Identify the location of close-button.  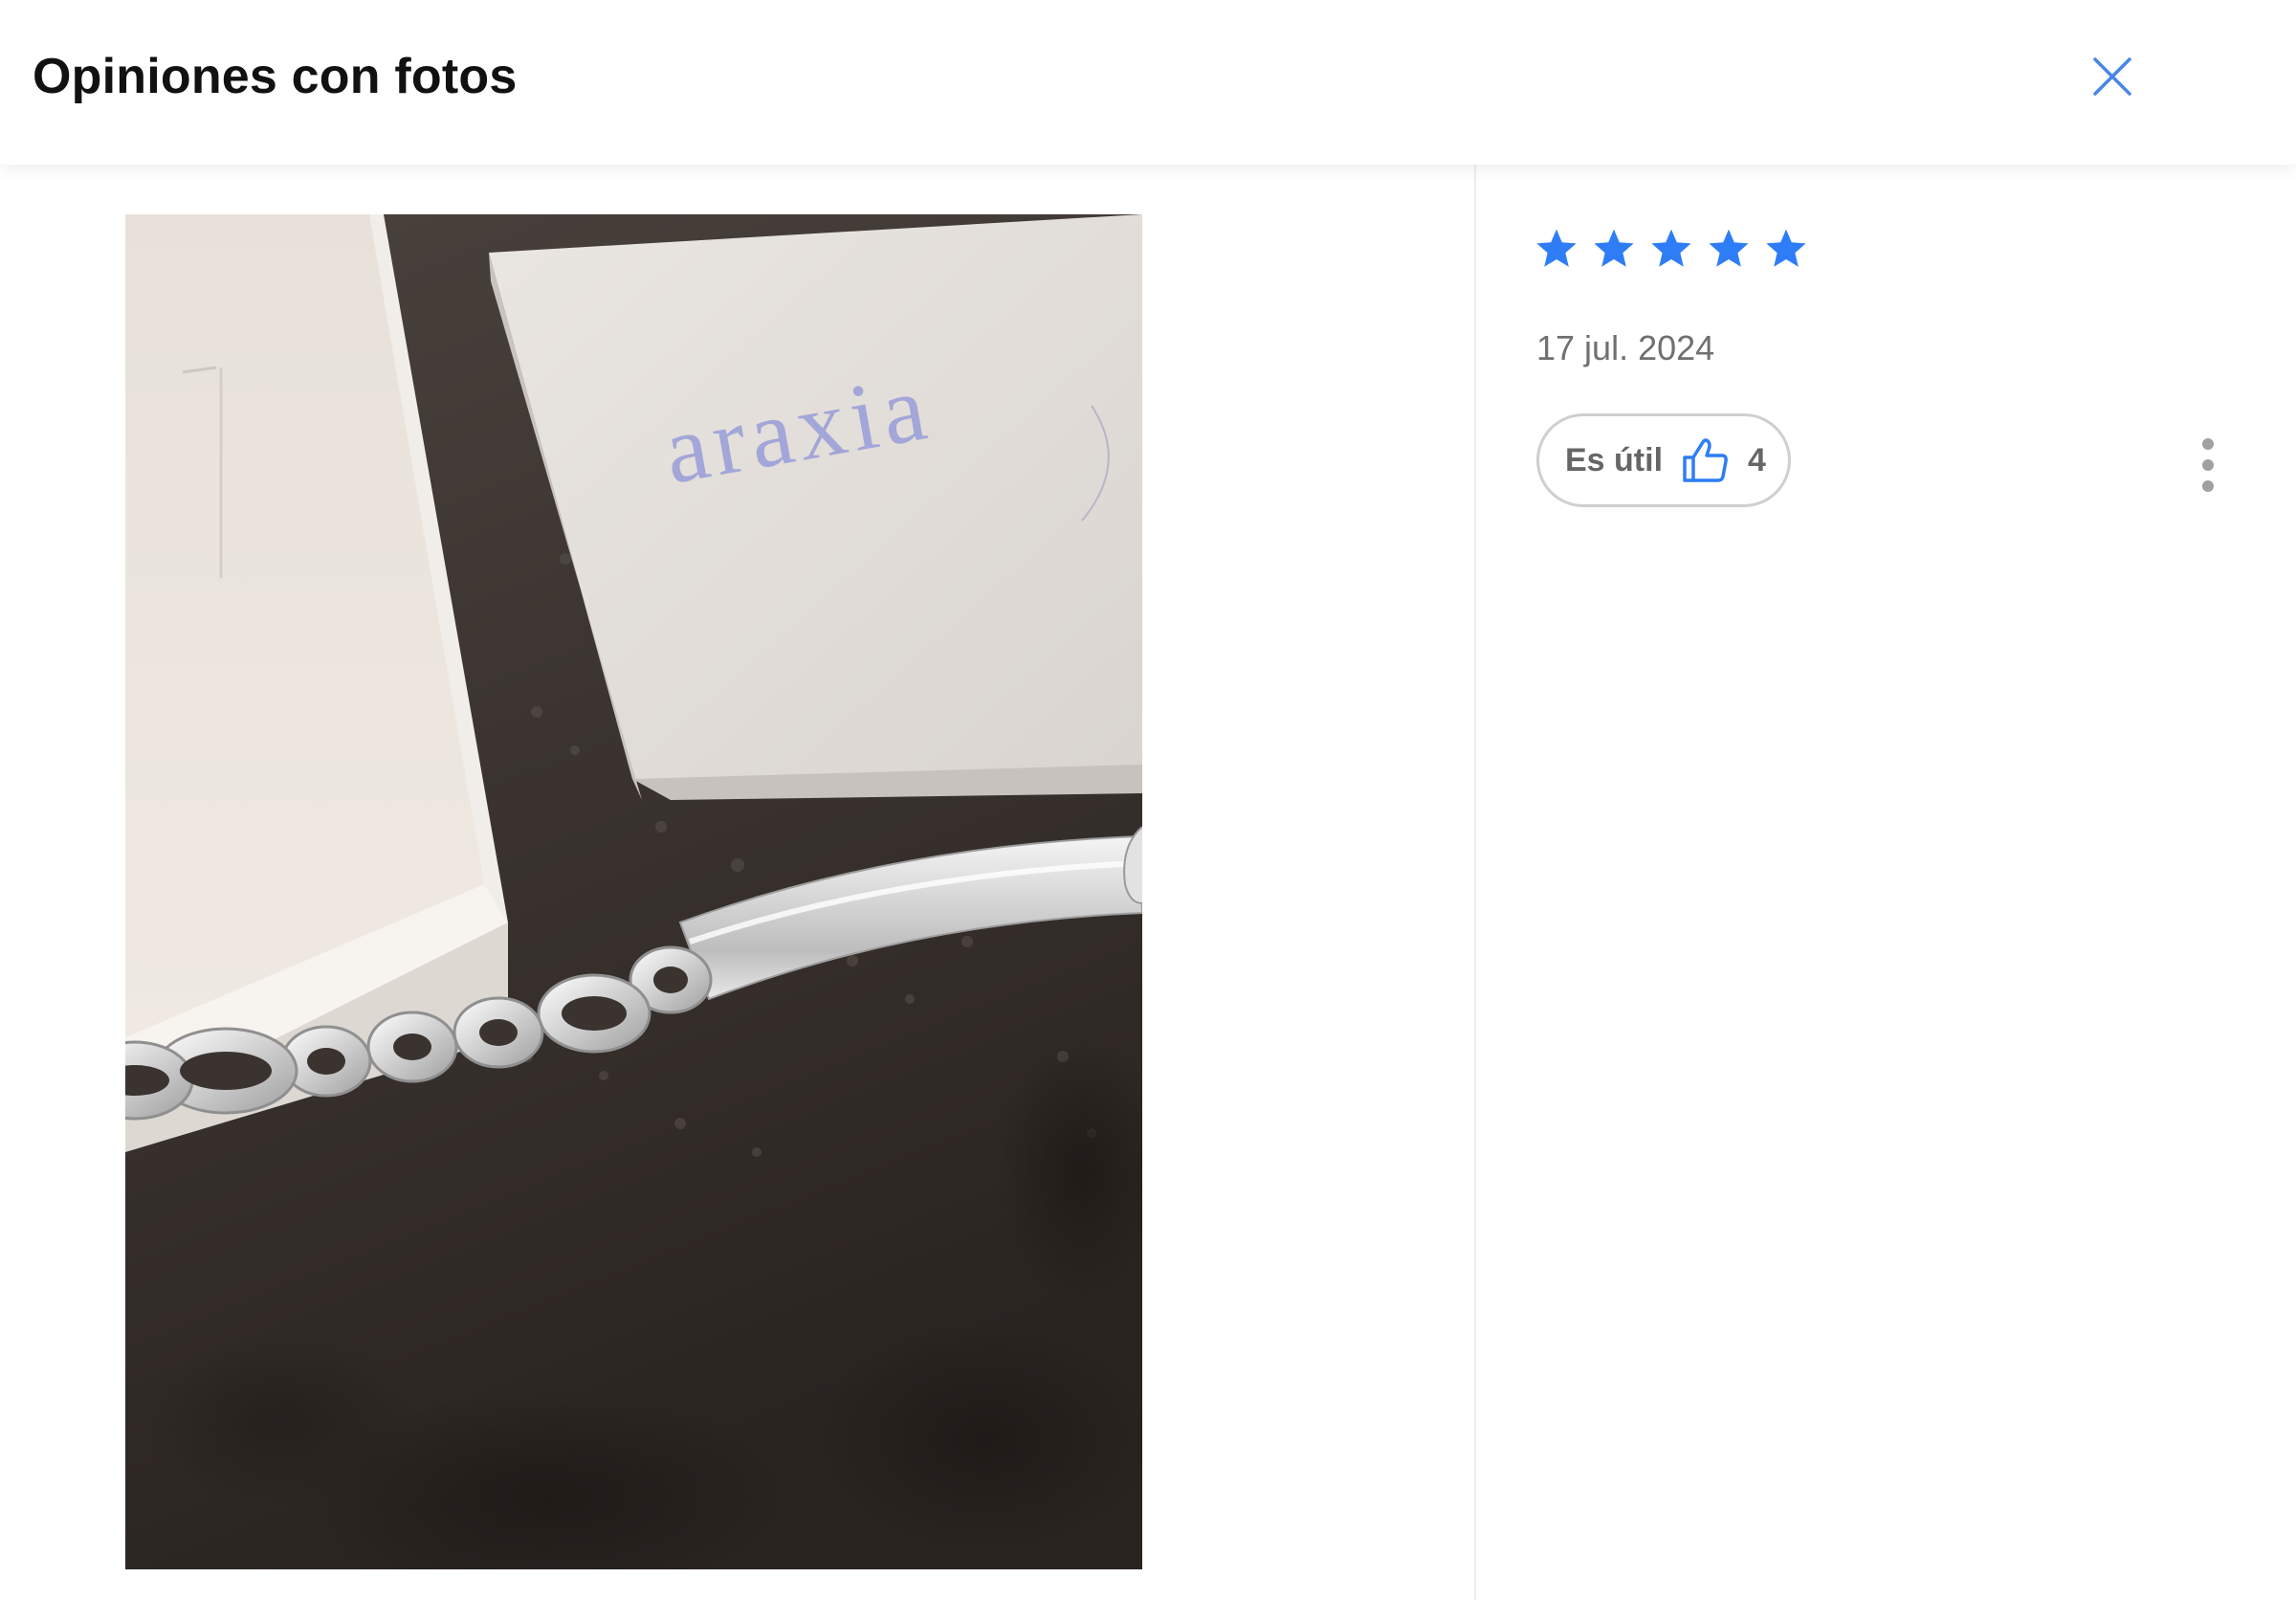
(2112, 77).